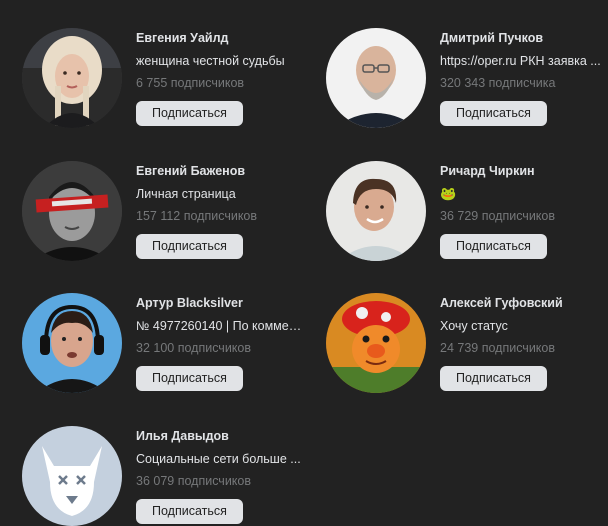 Image resolution: width=608 pixels, height=526 pixels. I want to click on profile-name: Дмитрий Пучков, so click(524, 38).